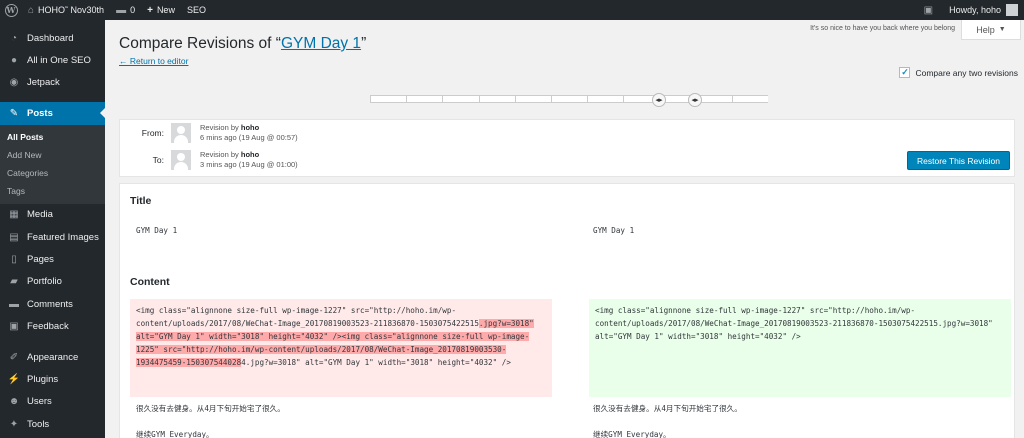 This screenshot has height=438, width=1024. I want to click on sidebar-item-plugins: ⚡ Plugins, so click(52, 379).